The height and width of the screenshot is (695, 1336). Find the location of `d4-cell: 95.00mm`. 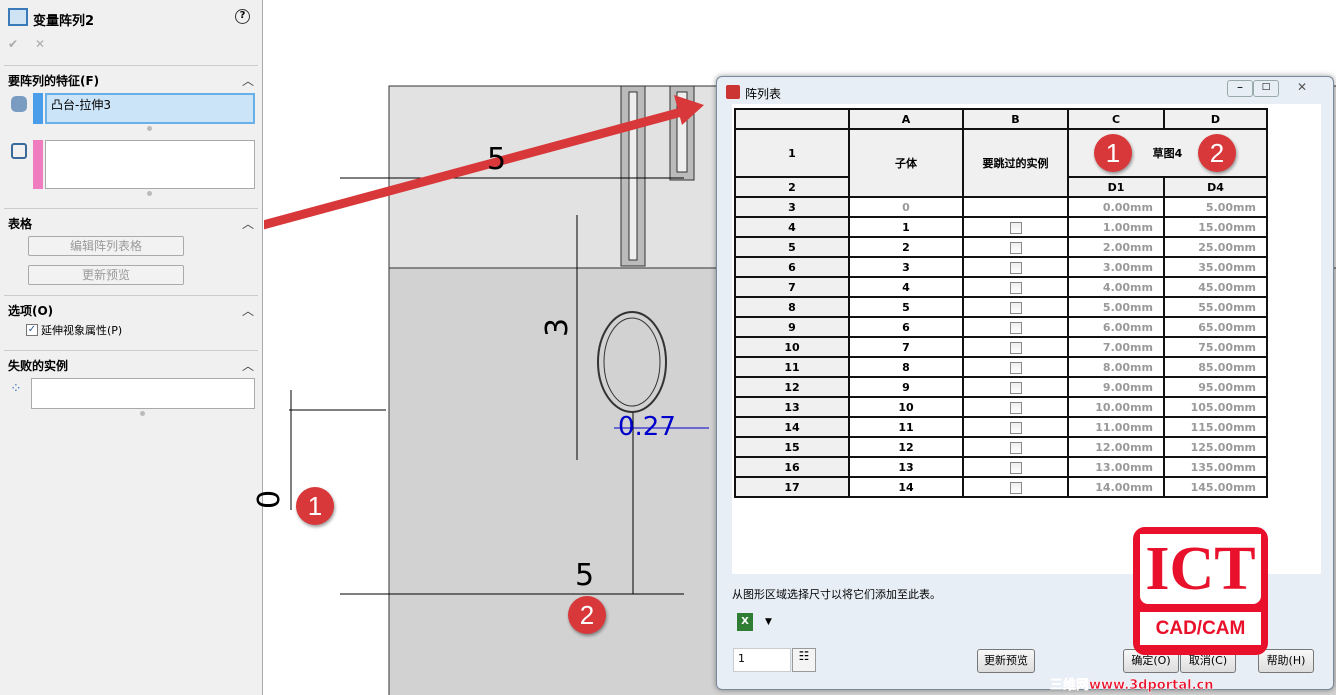

d4-cell: 95.00mm is located at coordinates (1215, 387).